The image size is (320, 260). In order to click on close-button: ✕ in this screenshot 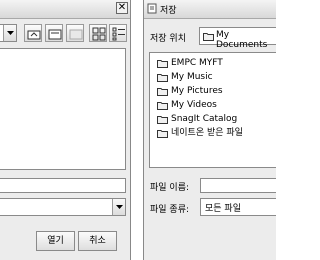, I will do `click(122, 8)`.